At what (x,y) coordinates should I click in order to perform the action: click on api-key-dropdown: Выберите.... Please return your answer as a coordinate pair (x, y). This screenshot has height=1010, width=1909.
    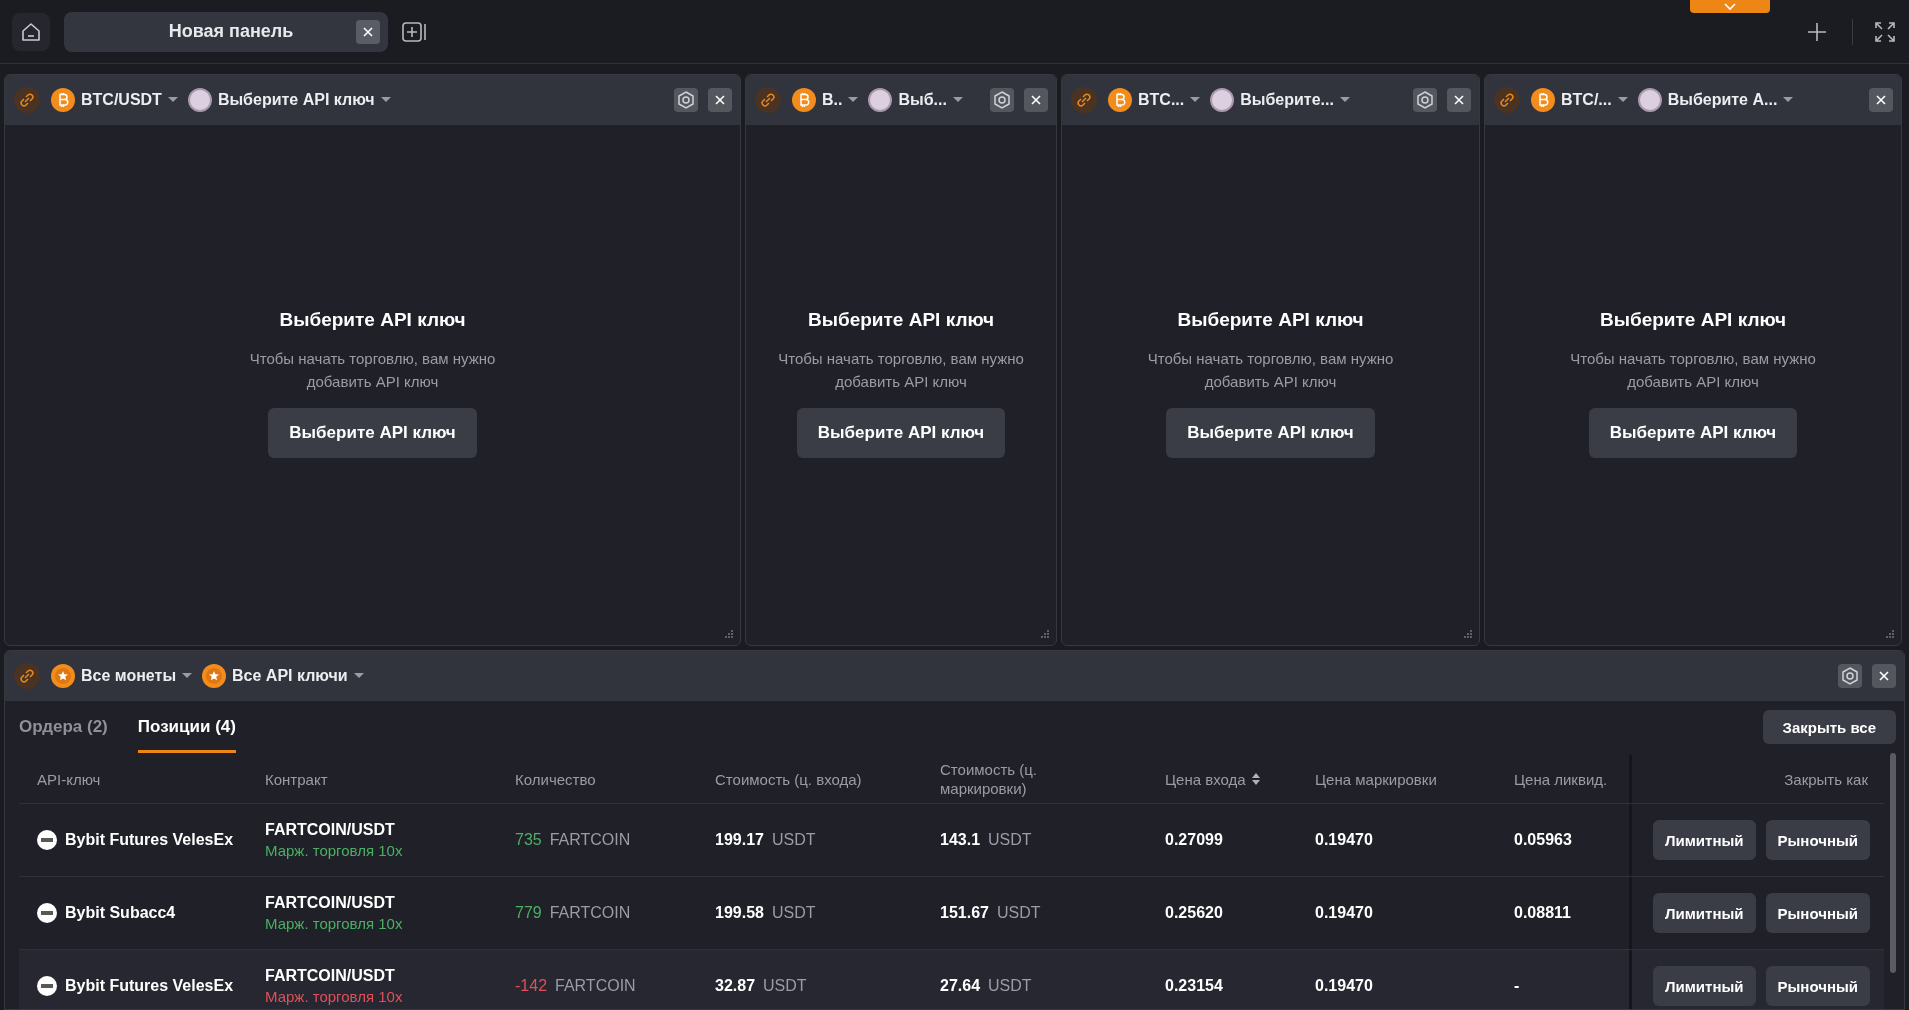
    Looking at the image, I should click on (1280, 100).